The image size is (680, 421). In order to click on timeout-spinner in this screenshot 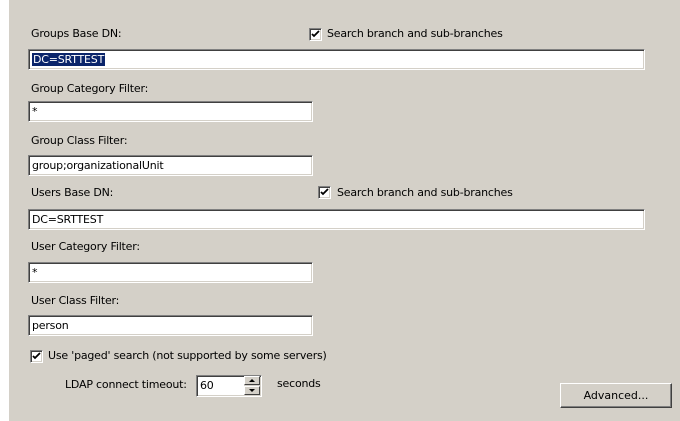, I will do `click(252, 385)`.